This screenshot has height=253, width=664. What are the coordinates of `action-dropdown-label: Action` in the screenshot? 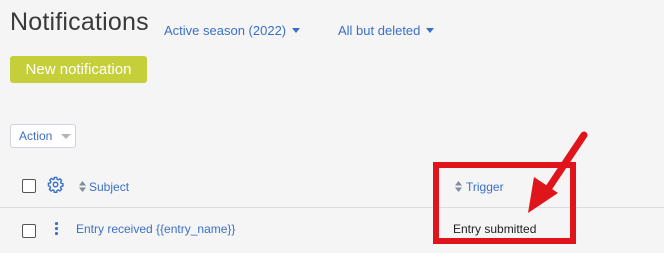 It's located at (36, 136).